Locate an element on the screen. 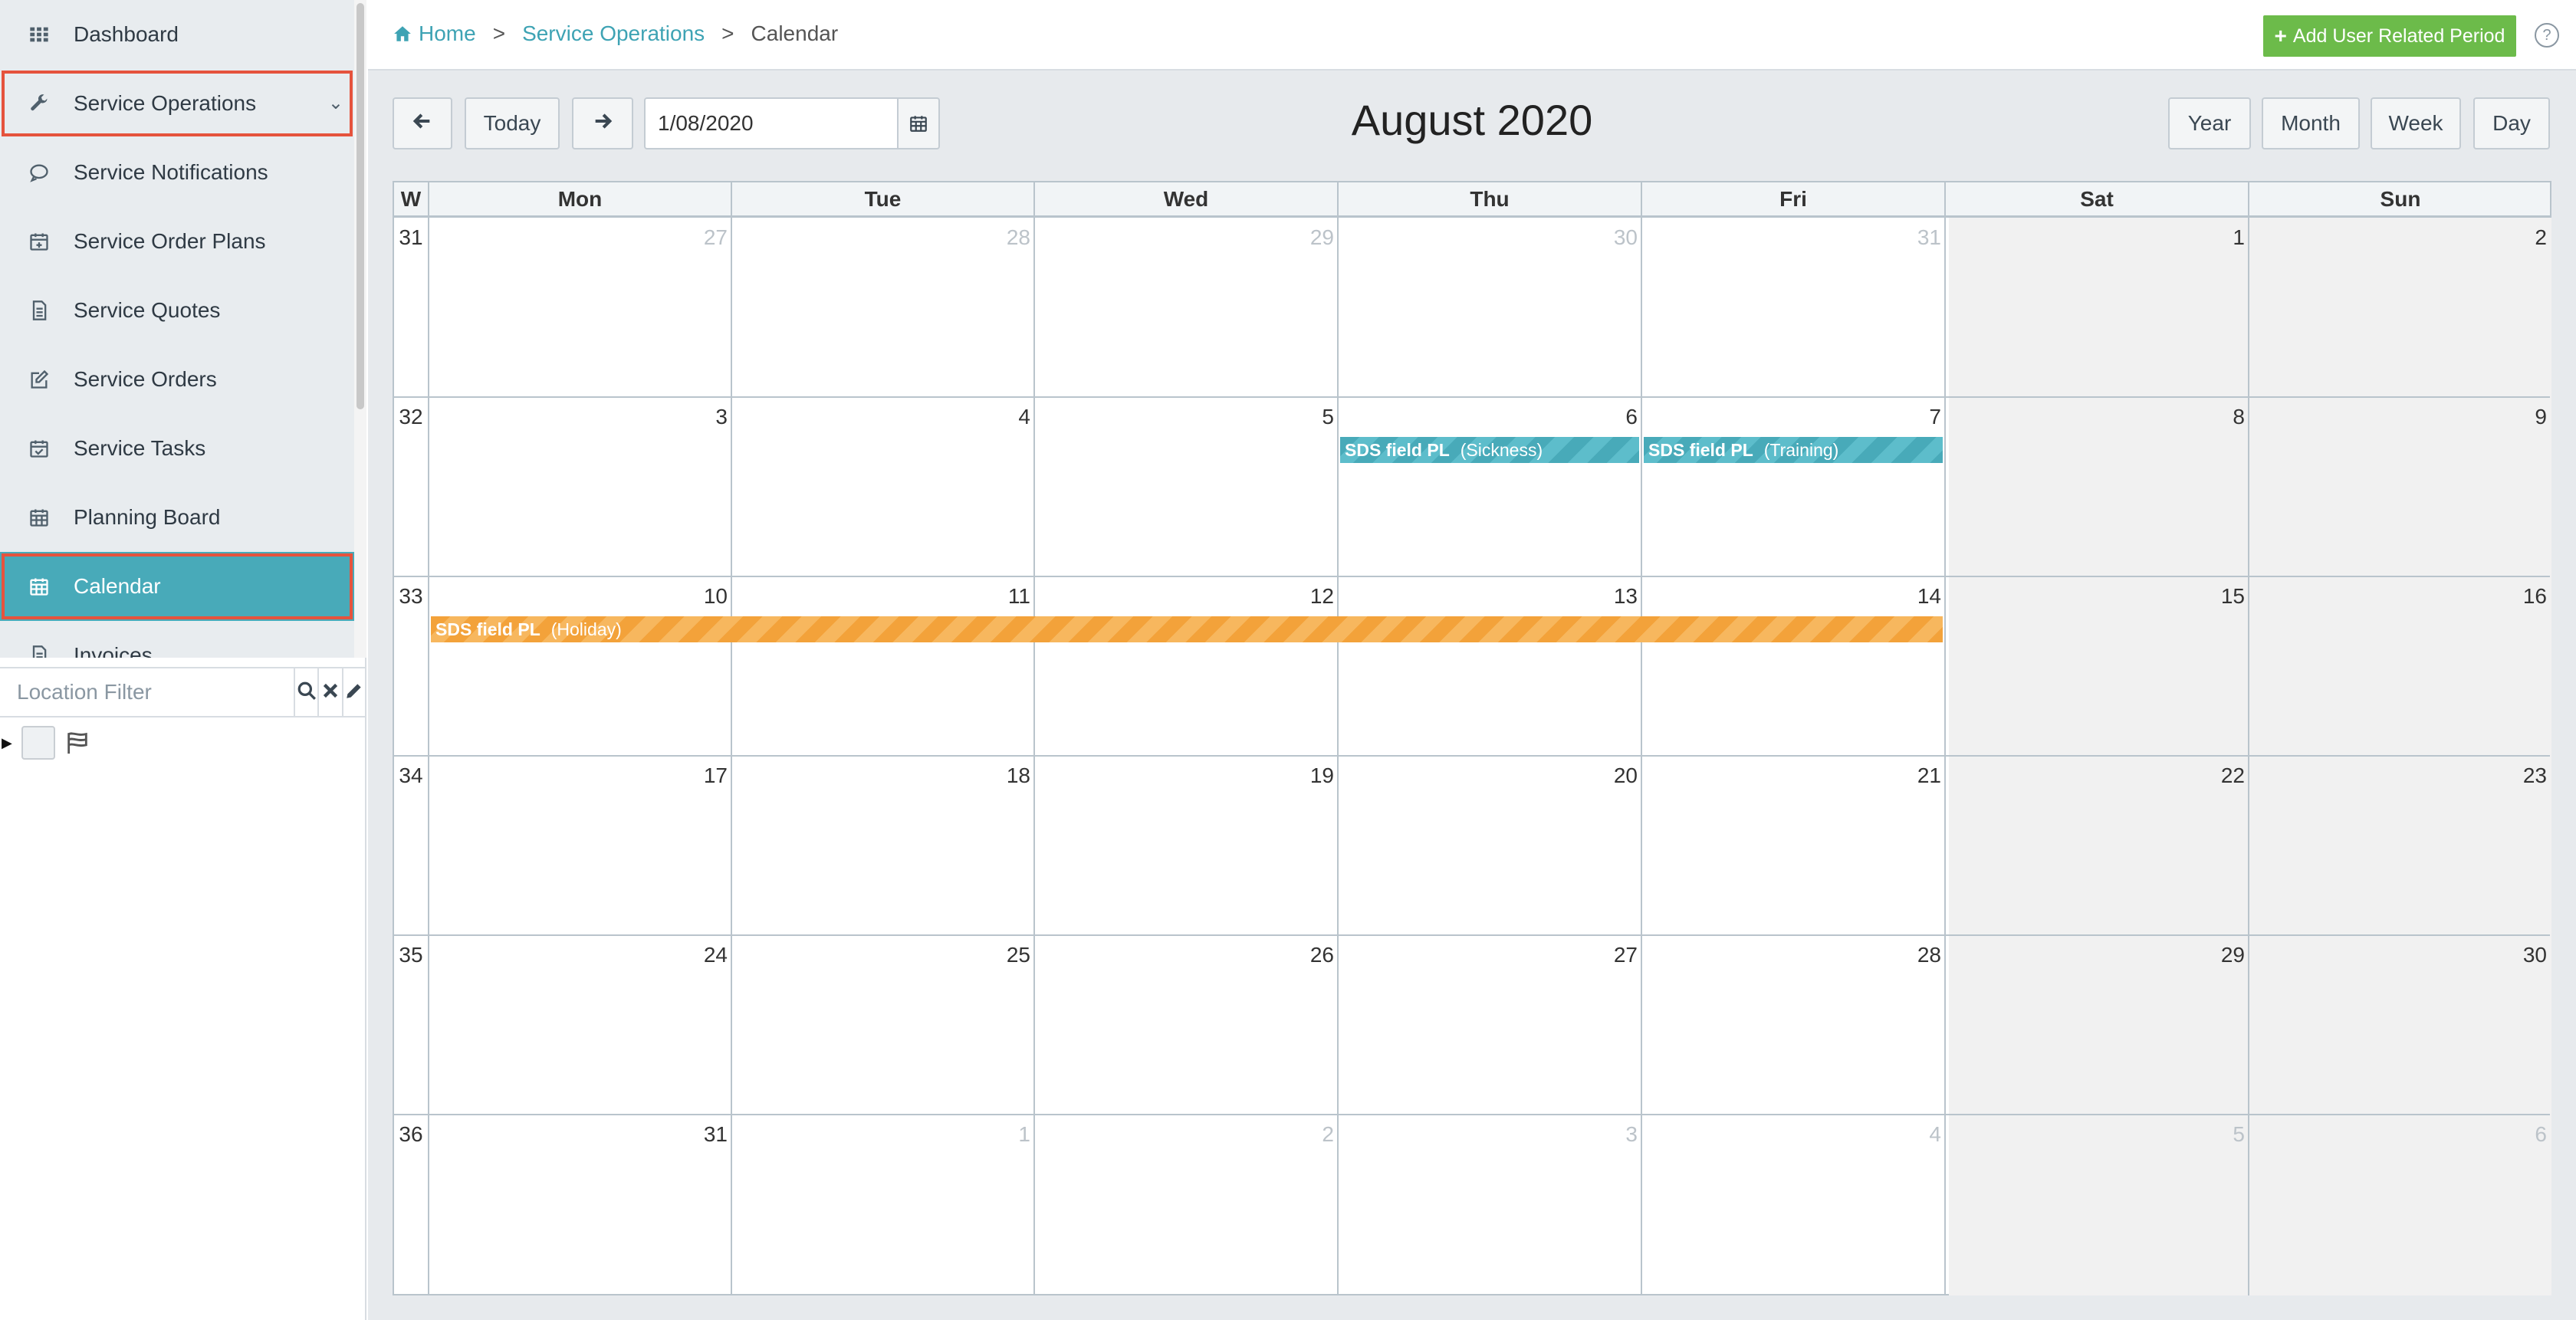 This screenshot has height=1320, width=2576. calendar-check-icon is located at coordinates (39, 448).